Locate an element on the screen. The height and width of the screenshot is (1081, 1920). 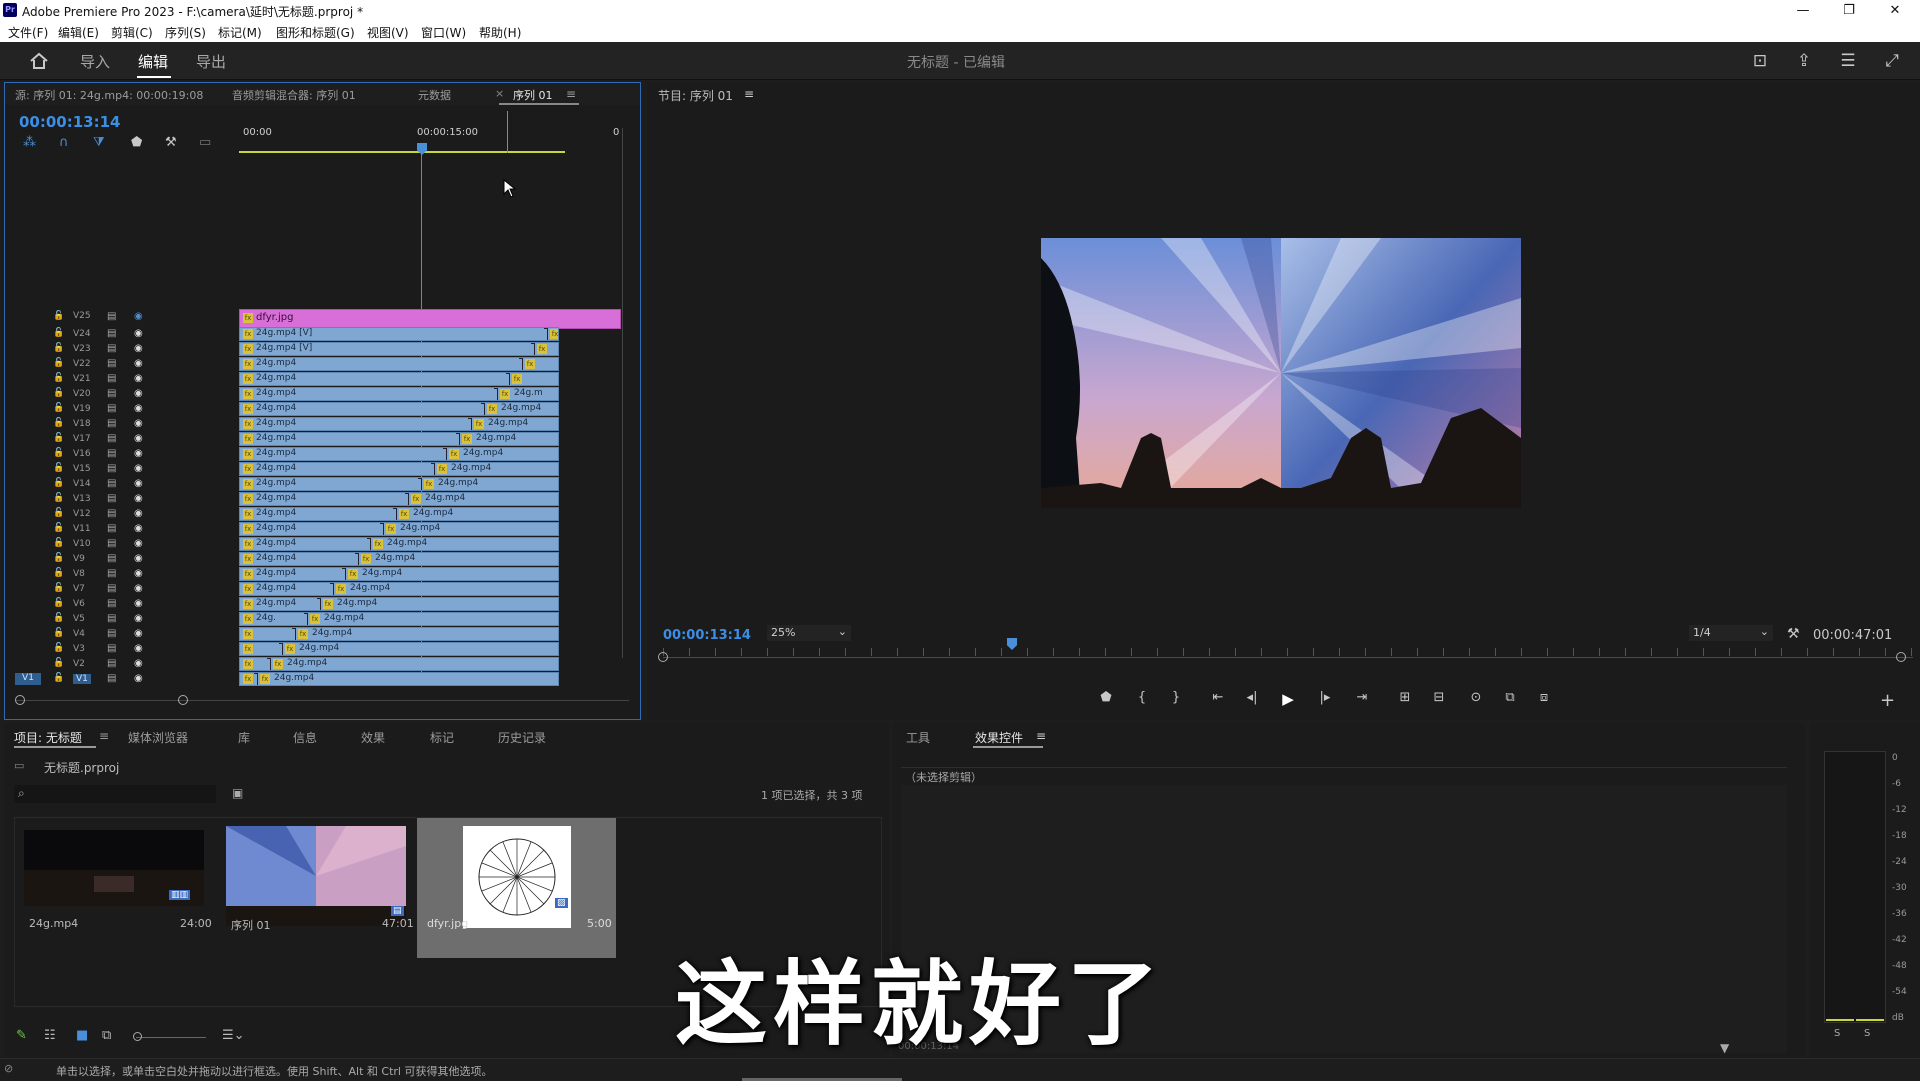
project-search-input: ⌕ is located at coordinates (115, 794).